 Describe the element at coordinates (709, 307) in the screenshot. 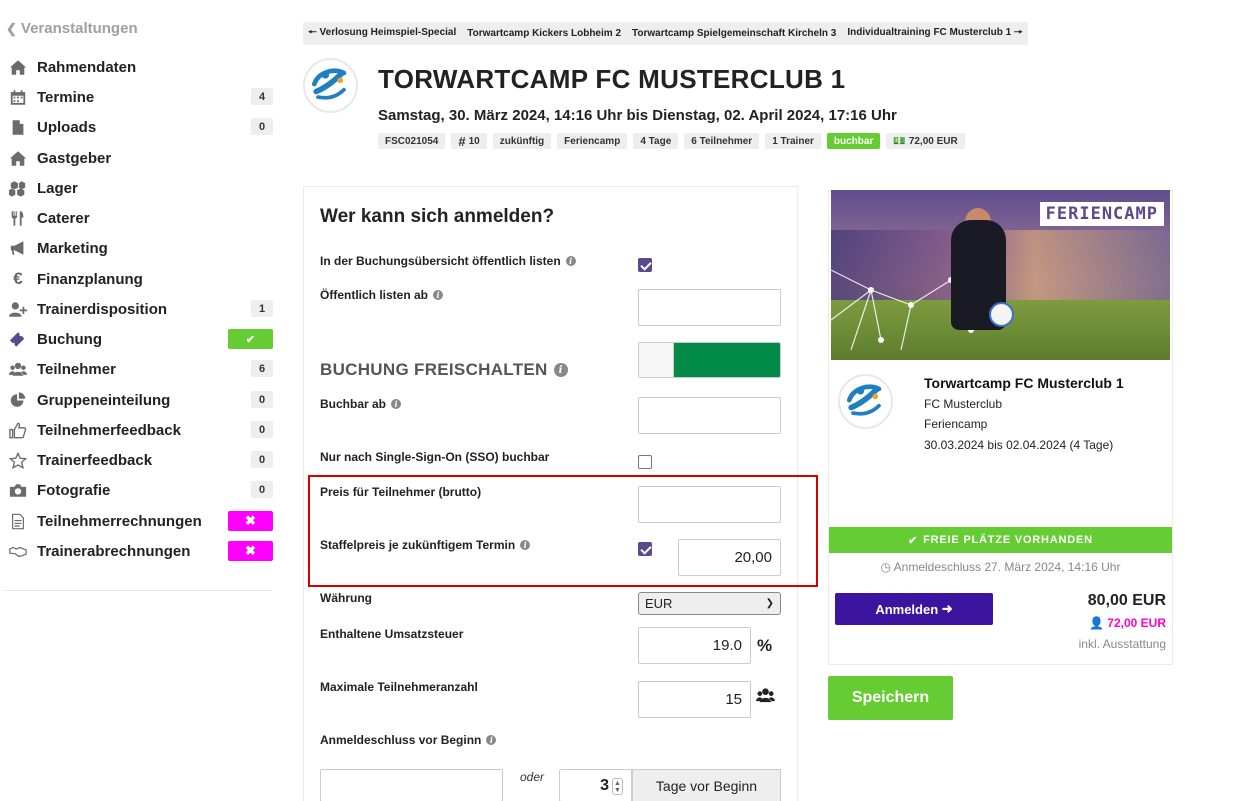

I see `public-from-input` at that location.